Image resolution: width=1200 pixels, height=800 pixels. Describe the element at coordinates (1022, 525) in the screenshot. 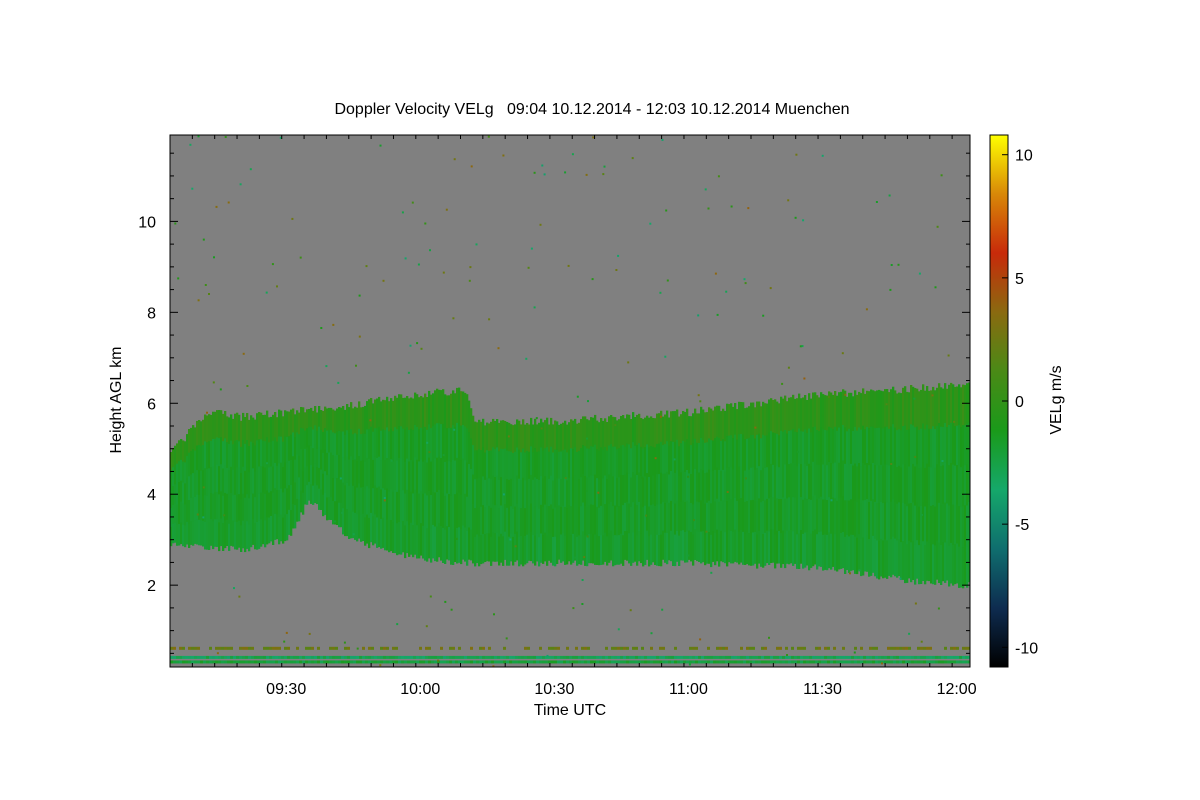

I see `colorbar-tick-label: -5` at that location.